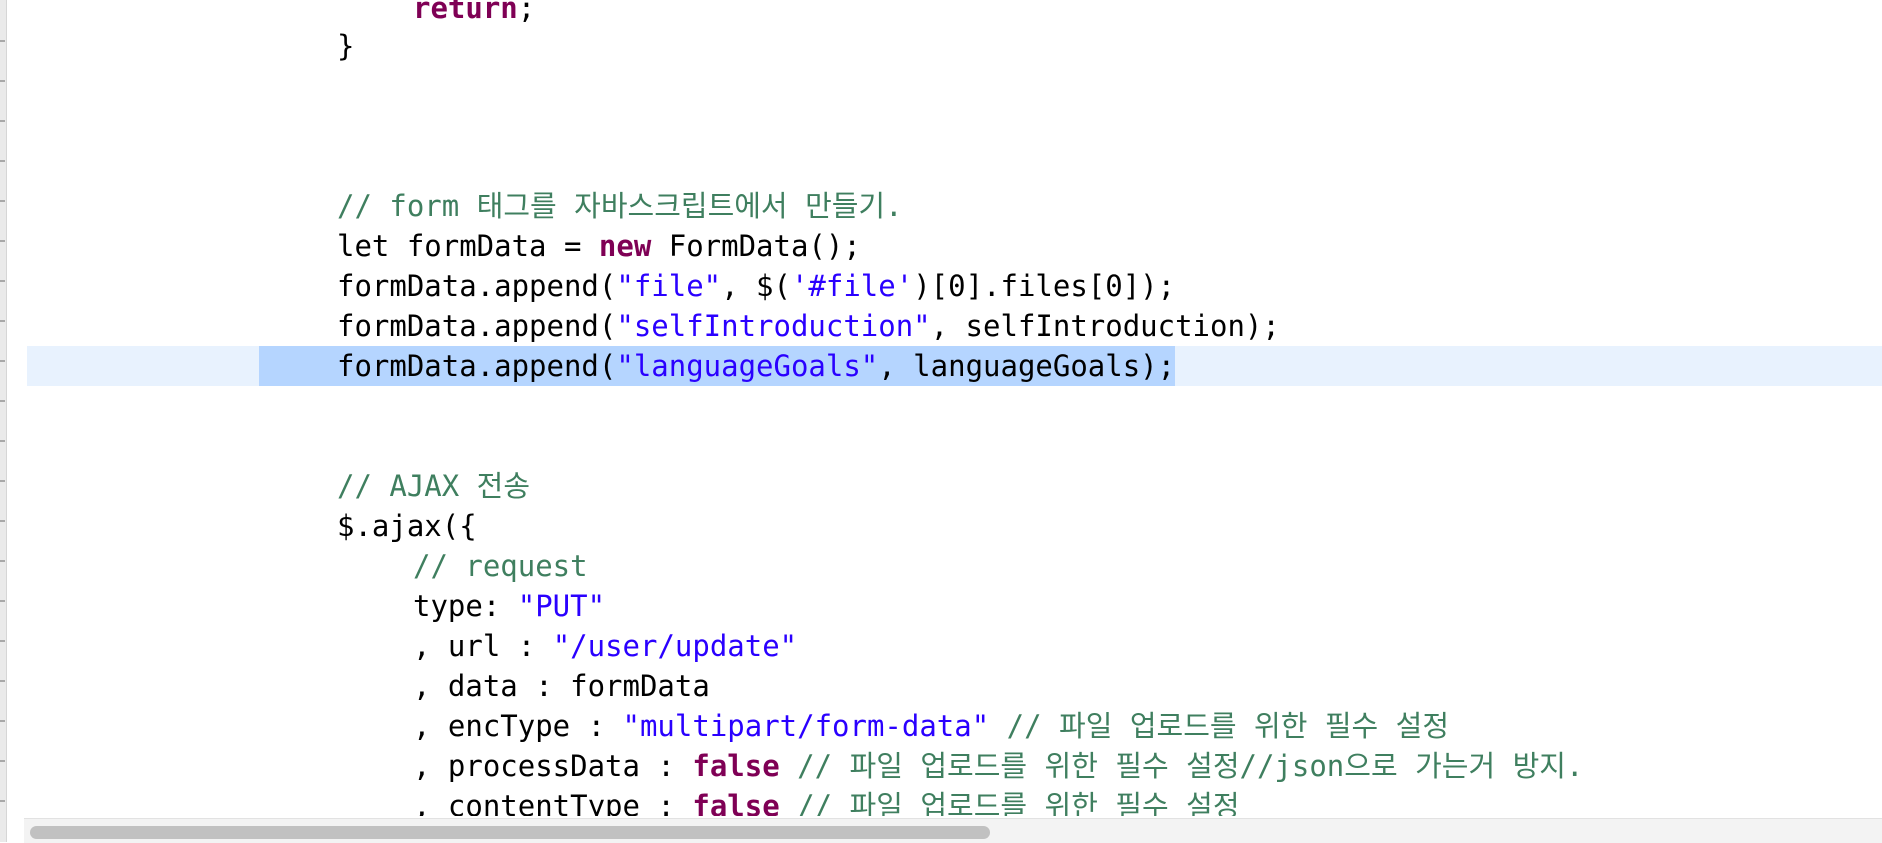  What do you see at coordinates (407, 526) in the screenshot?
I see `code-text: $.ajax({` at bounding box center [407, 526].